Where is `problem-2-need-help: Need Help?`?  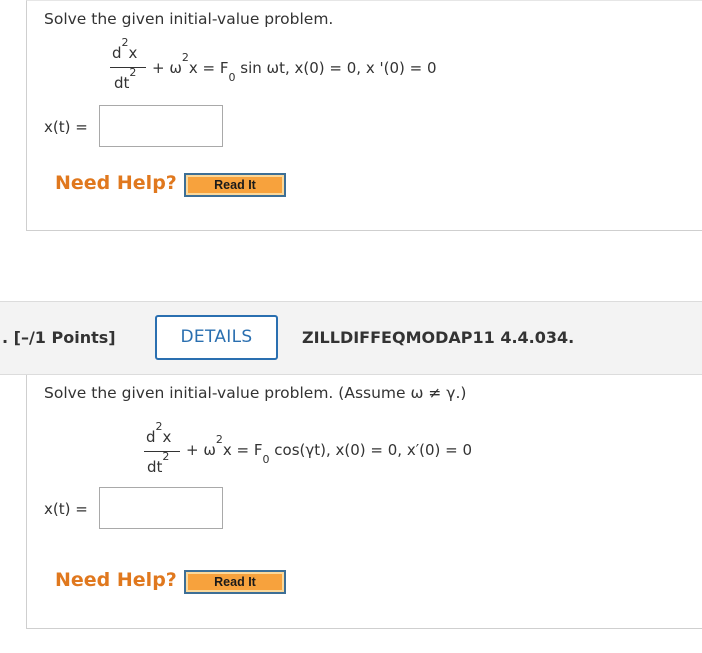 problem-2-need-help: Need Help? is located at coordinates (116, 580).